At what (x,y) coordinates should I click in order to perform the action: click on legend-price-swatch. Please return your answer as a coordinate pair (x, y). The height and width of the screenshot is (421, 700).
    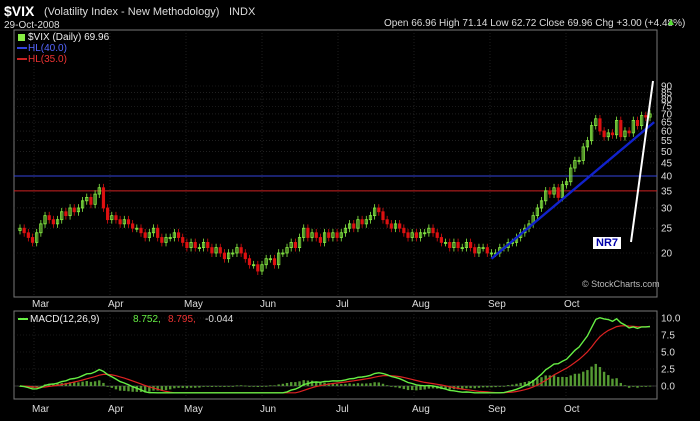
    Looking at the image, I should click on (21, 37).